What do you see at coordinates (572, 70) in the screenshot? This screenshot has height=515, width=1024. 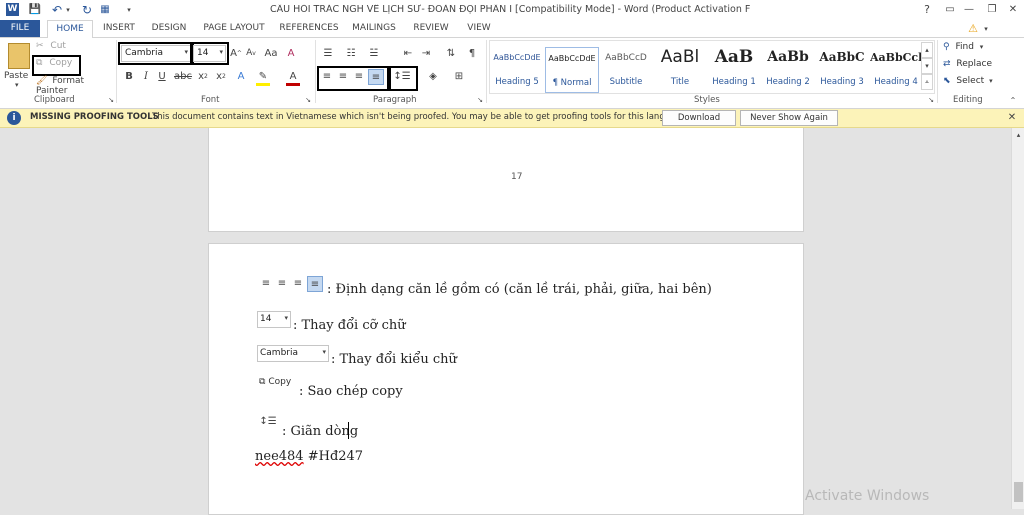 I see `style-normal: AaBbCcDdE ¶ Normal` at bounding box center [572, 70].